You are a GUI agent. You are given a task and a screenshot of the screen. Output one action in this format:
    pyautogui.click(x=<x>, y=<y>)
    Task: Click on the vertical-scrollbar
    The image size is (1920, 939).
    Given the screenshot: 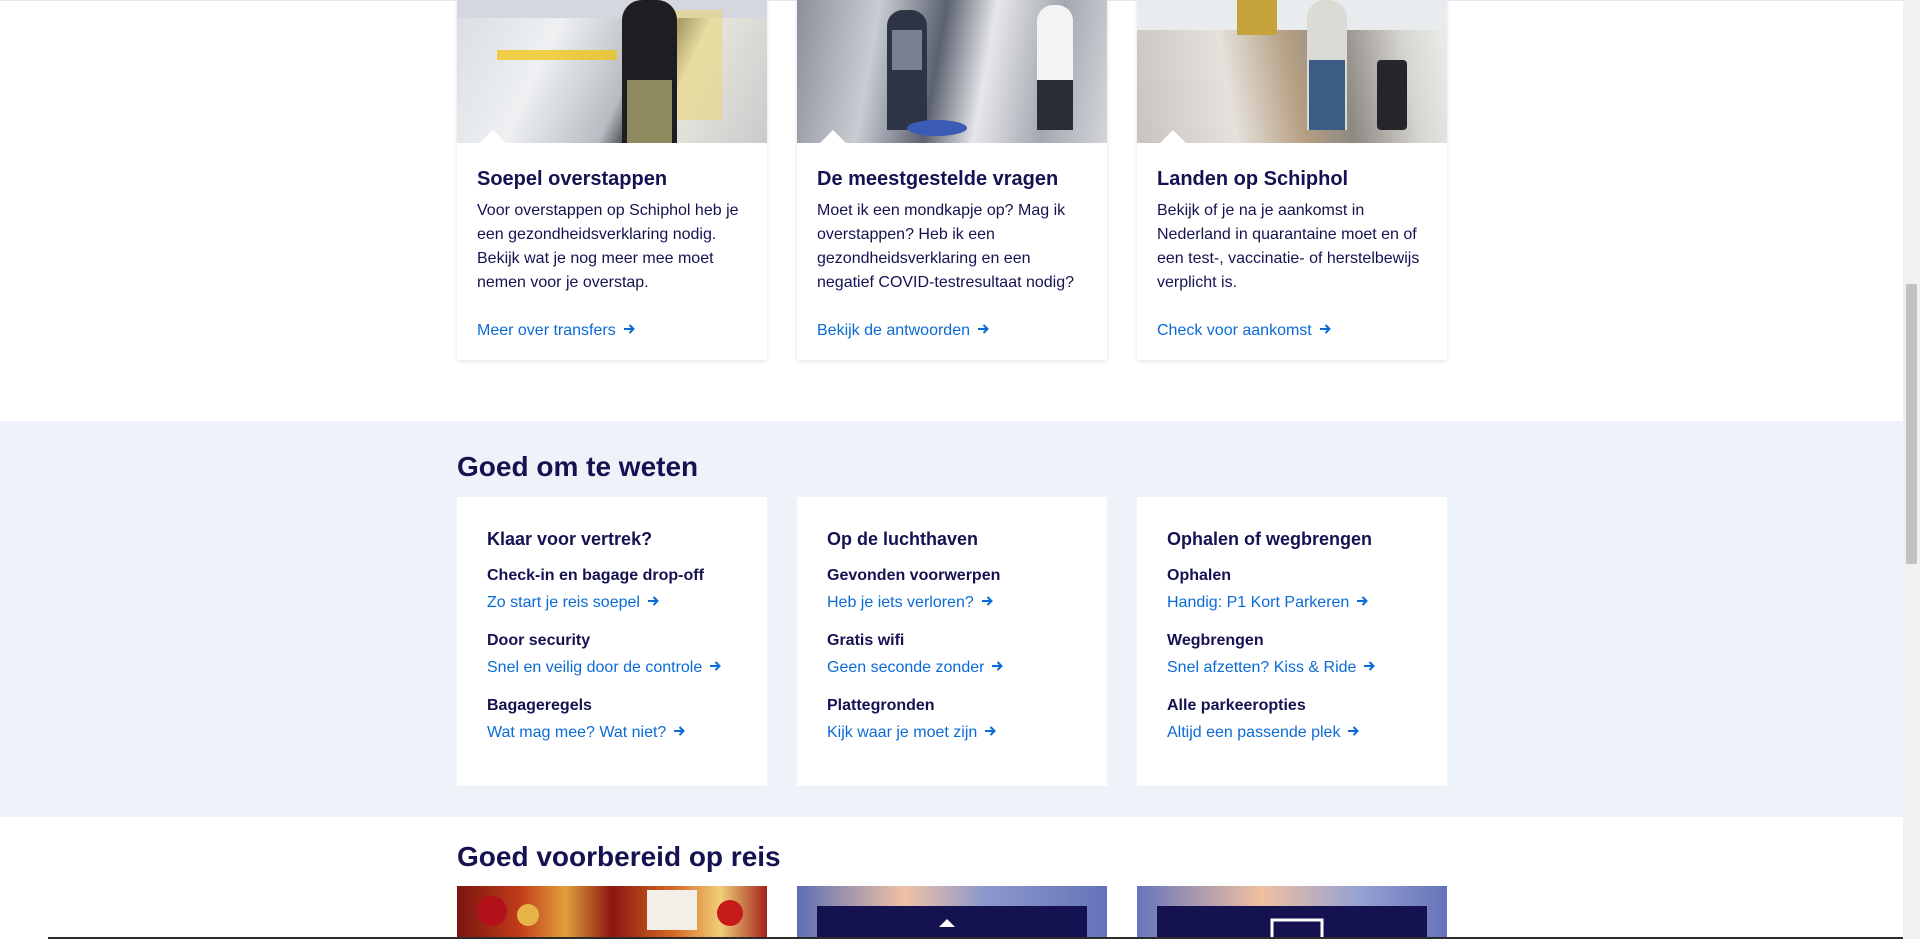 What is the action you would take?
    pyautogui.click(x=1911, y=469)
    